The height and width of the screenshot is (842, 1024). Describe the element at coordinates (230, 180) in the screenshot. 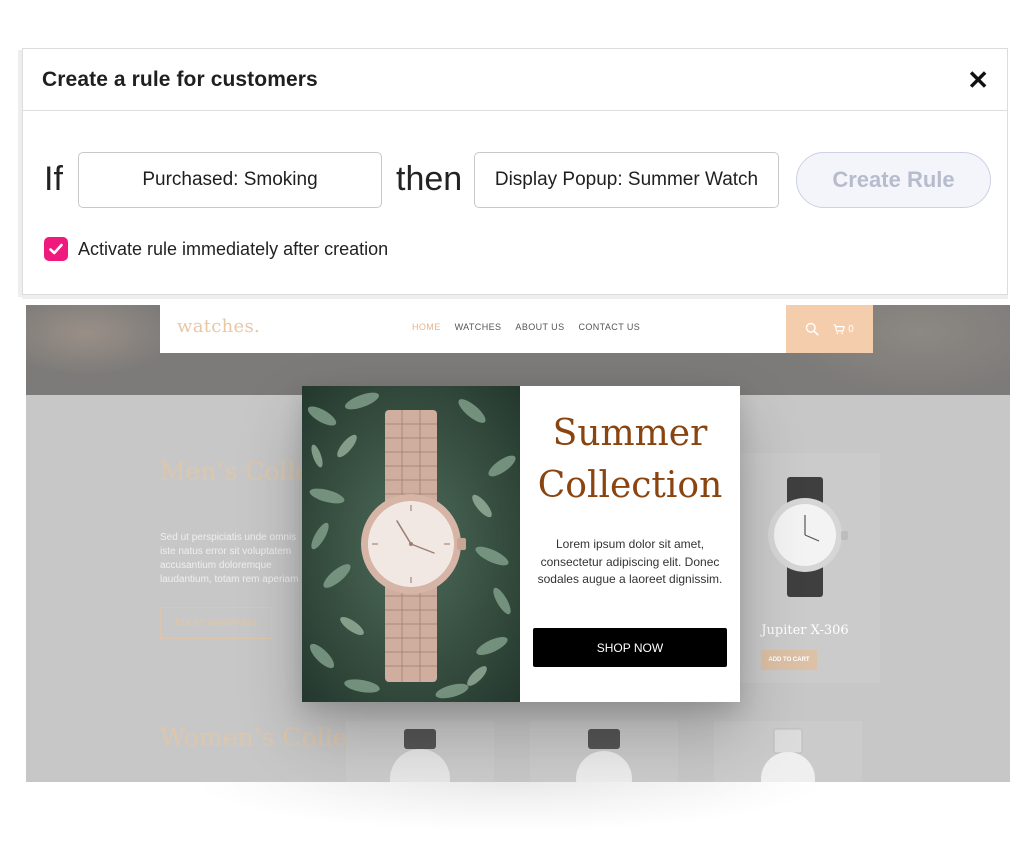

I see `condition-field: Purchased: Smoking` at that location.